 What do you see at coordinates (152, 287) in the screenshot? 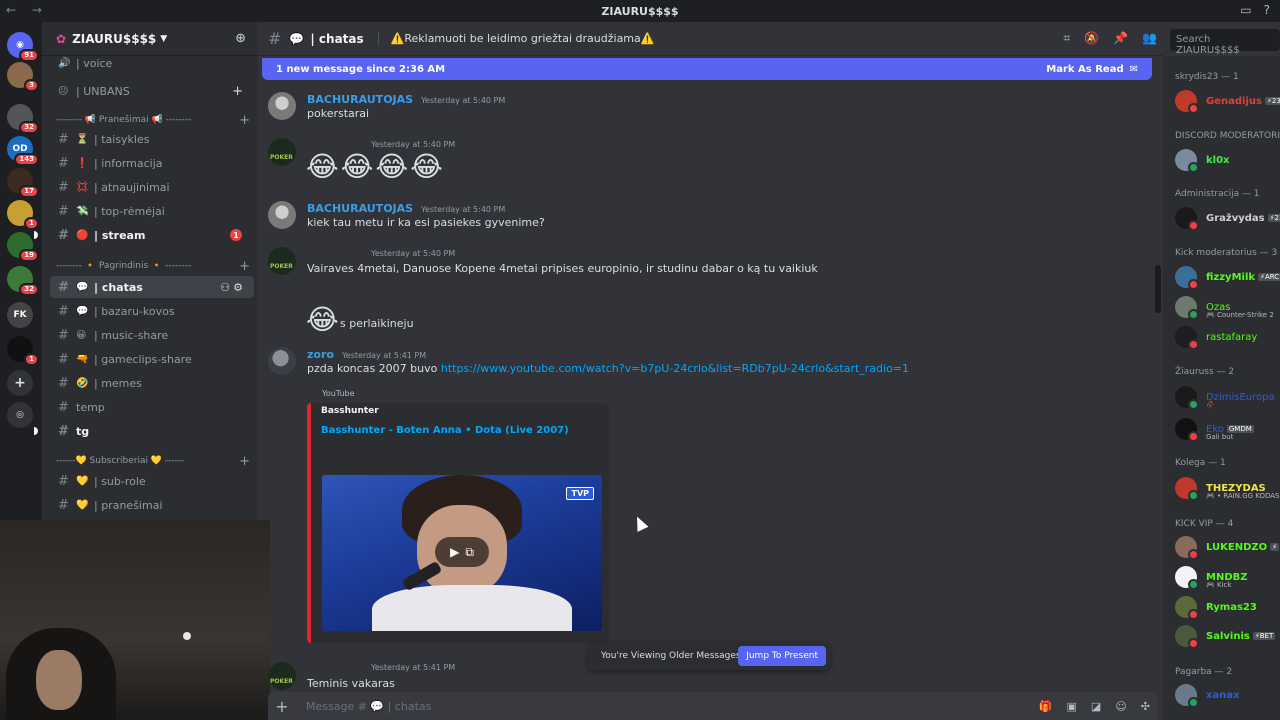
I see `channel-chatas: # 💬 | chatas ⚇⚙` at bounding box center [152, 287].